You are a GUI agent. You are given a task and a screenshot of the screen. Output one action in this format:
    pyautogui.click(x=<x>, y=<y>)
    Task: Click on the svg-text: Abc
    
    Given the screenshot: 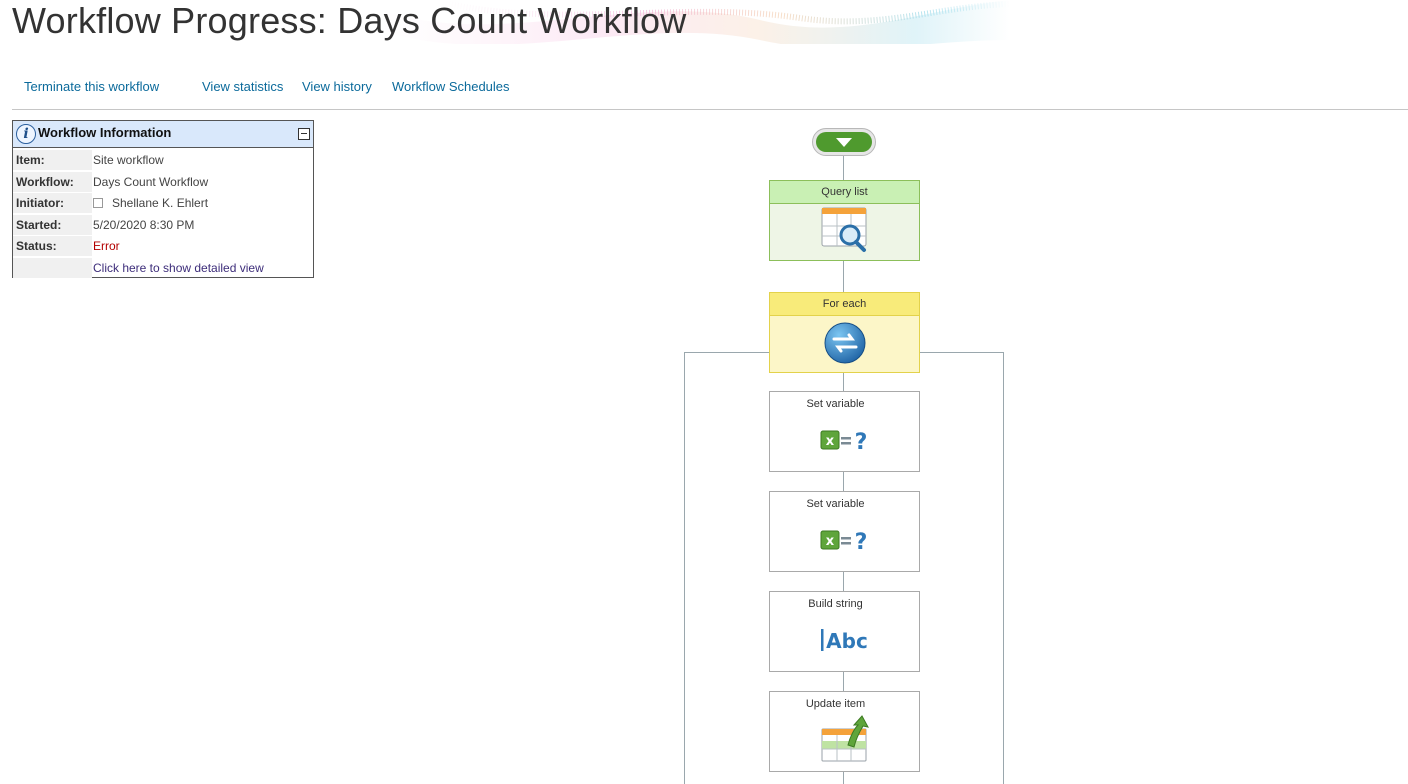 What is the action you would take?
    pyautogui.click(x=847, y=641)
    